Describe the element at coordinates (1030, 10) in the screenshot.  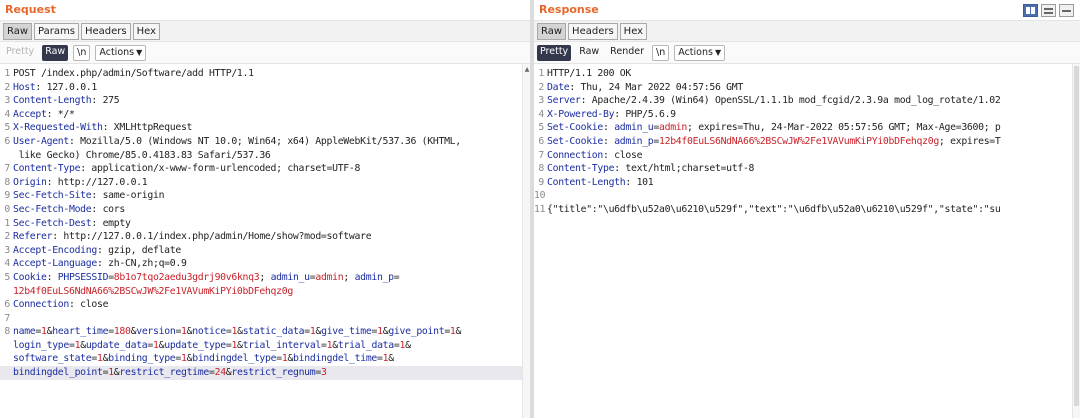
I see `split-horizontal-icon` at that location.